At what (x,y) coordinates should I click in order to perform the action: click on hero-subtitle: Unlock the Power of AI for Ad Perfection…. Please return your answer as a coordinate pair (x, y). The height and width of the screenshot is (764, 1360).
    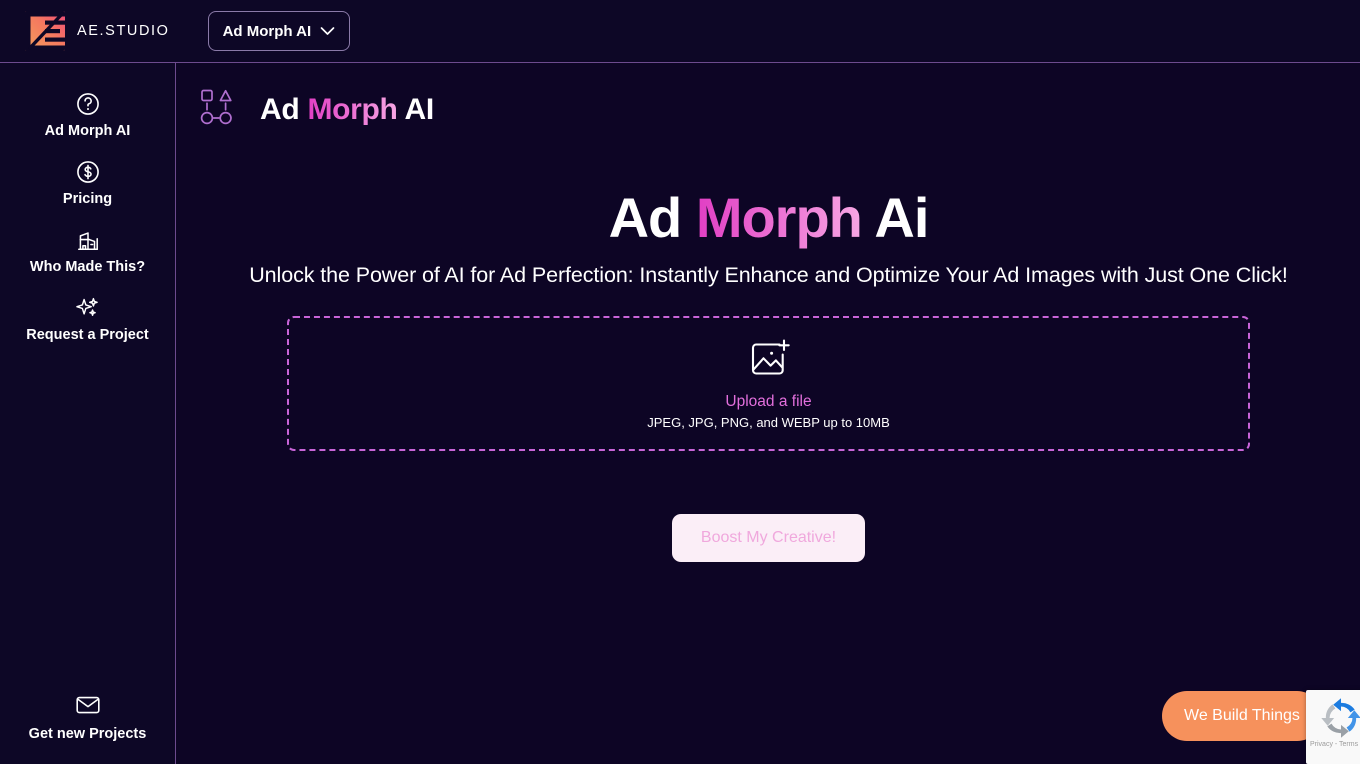
    Looking at the image, I should click on (768, 275).